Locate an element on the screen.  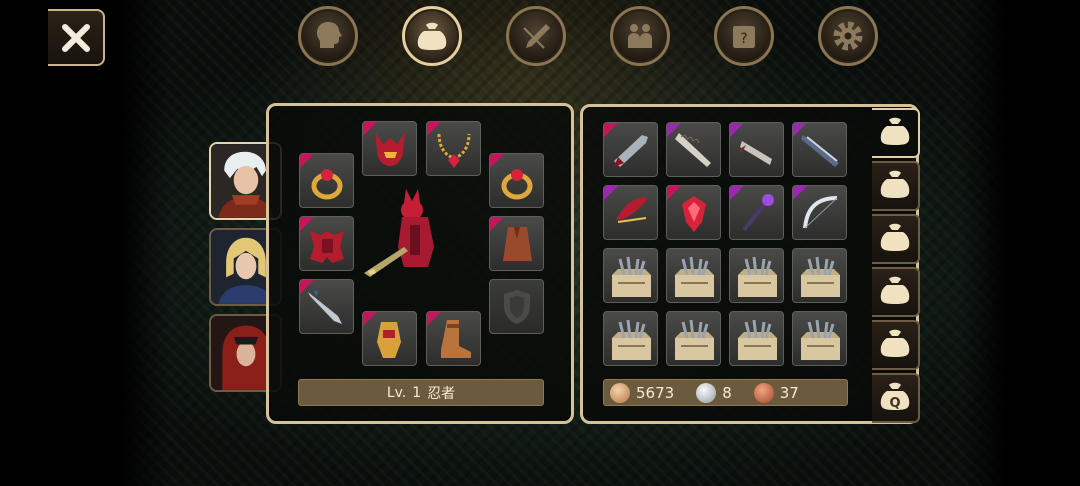
bone-saw-blade-icon is located at coordinates (693, 150).